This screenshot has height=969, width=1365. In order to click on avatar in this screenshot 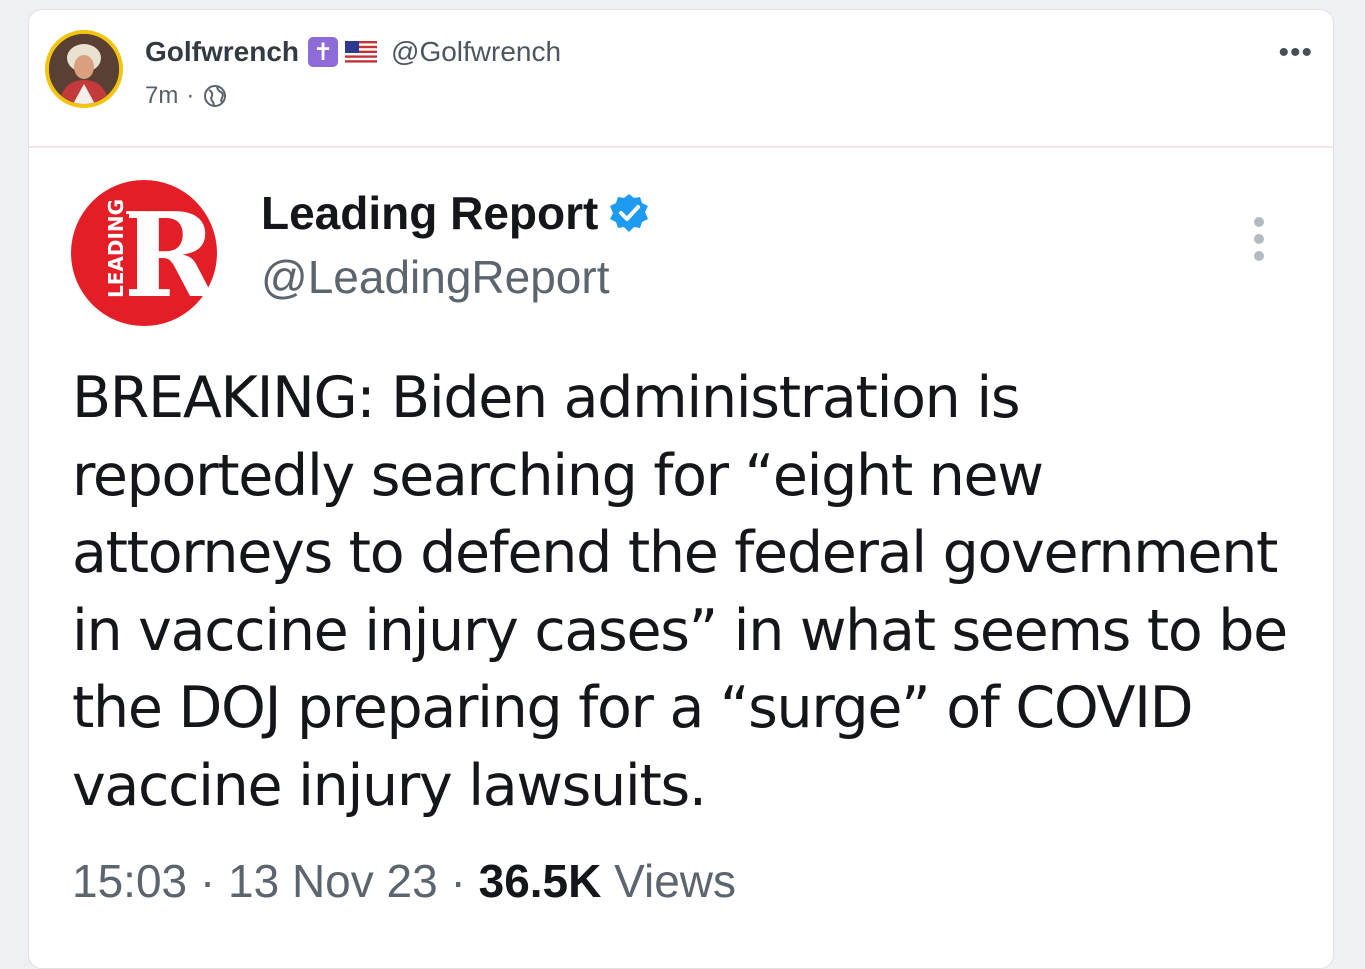, I will do `click(84, 69)`.